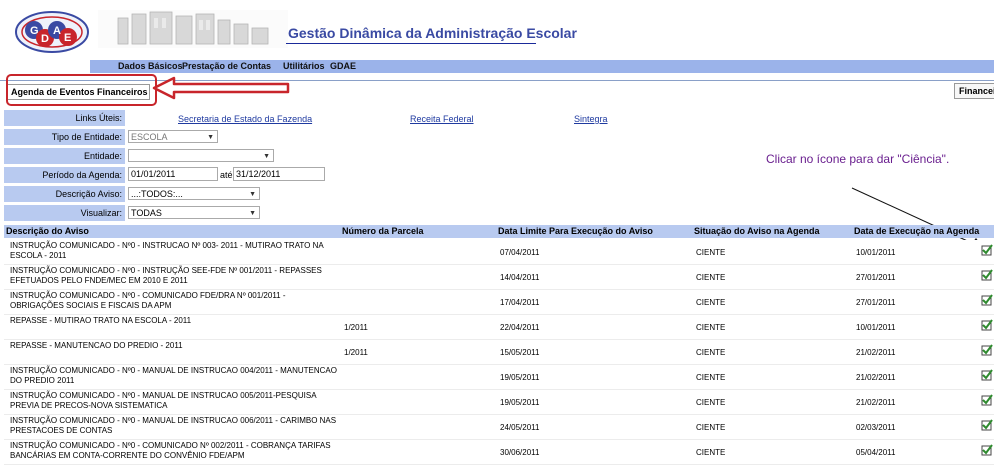 The image size is (994, 465). I want to click on data-limite: 14/04/2011, so click(520, 277).